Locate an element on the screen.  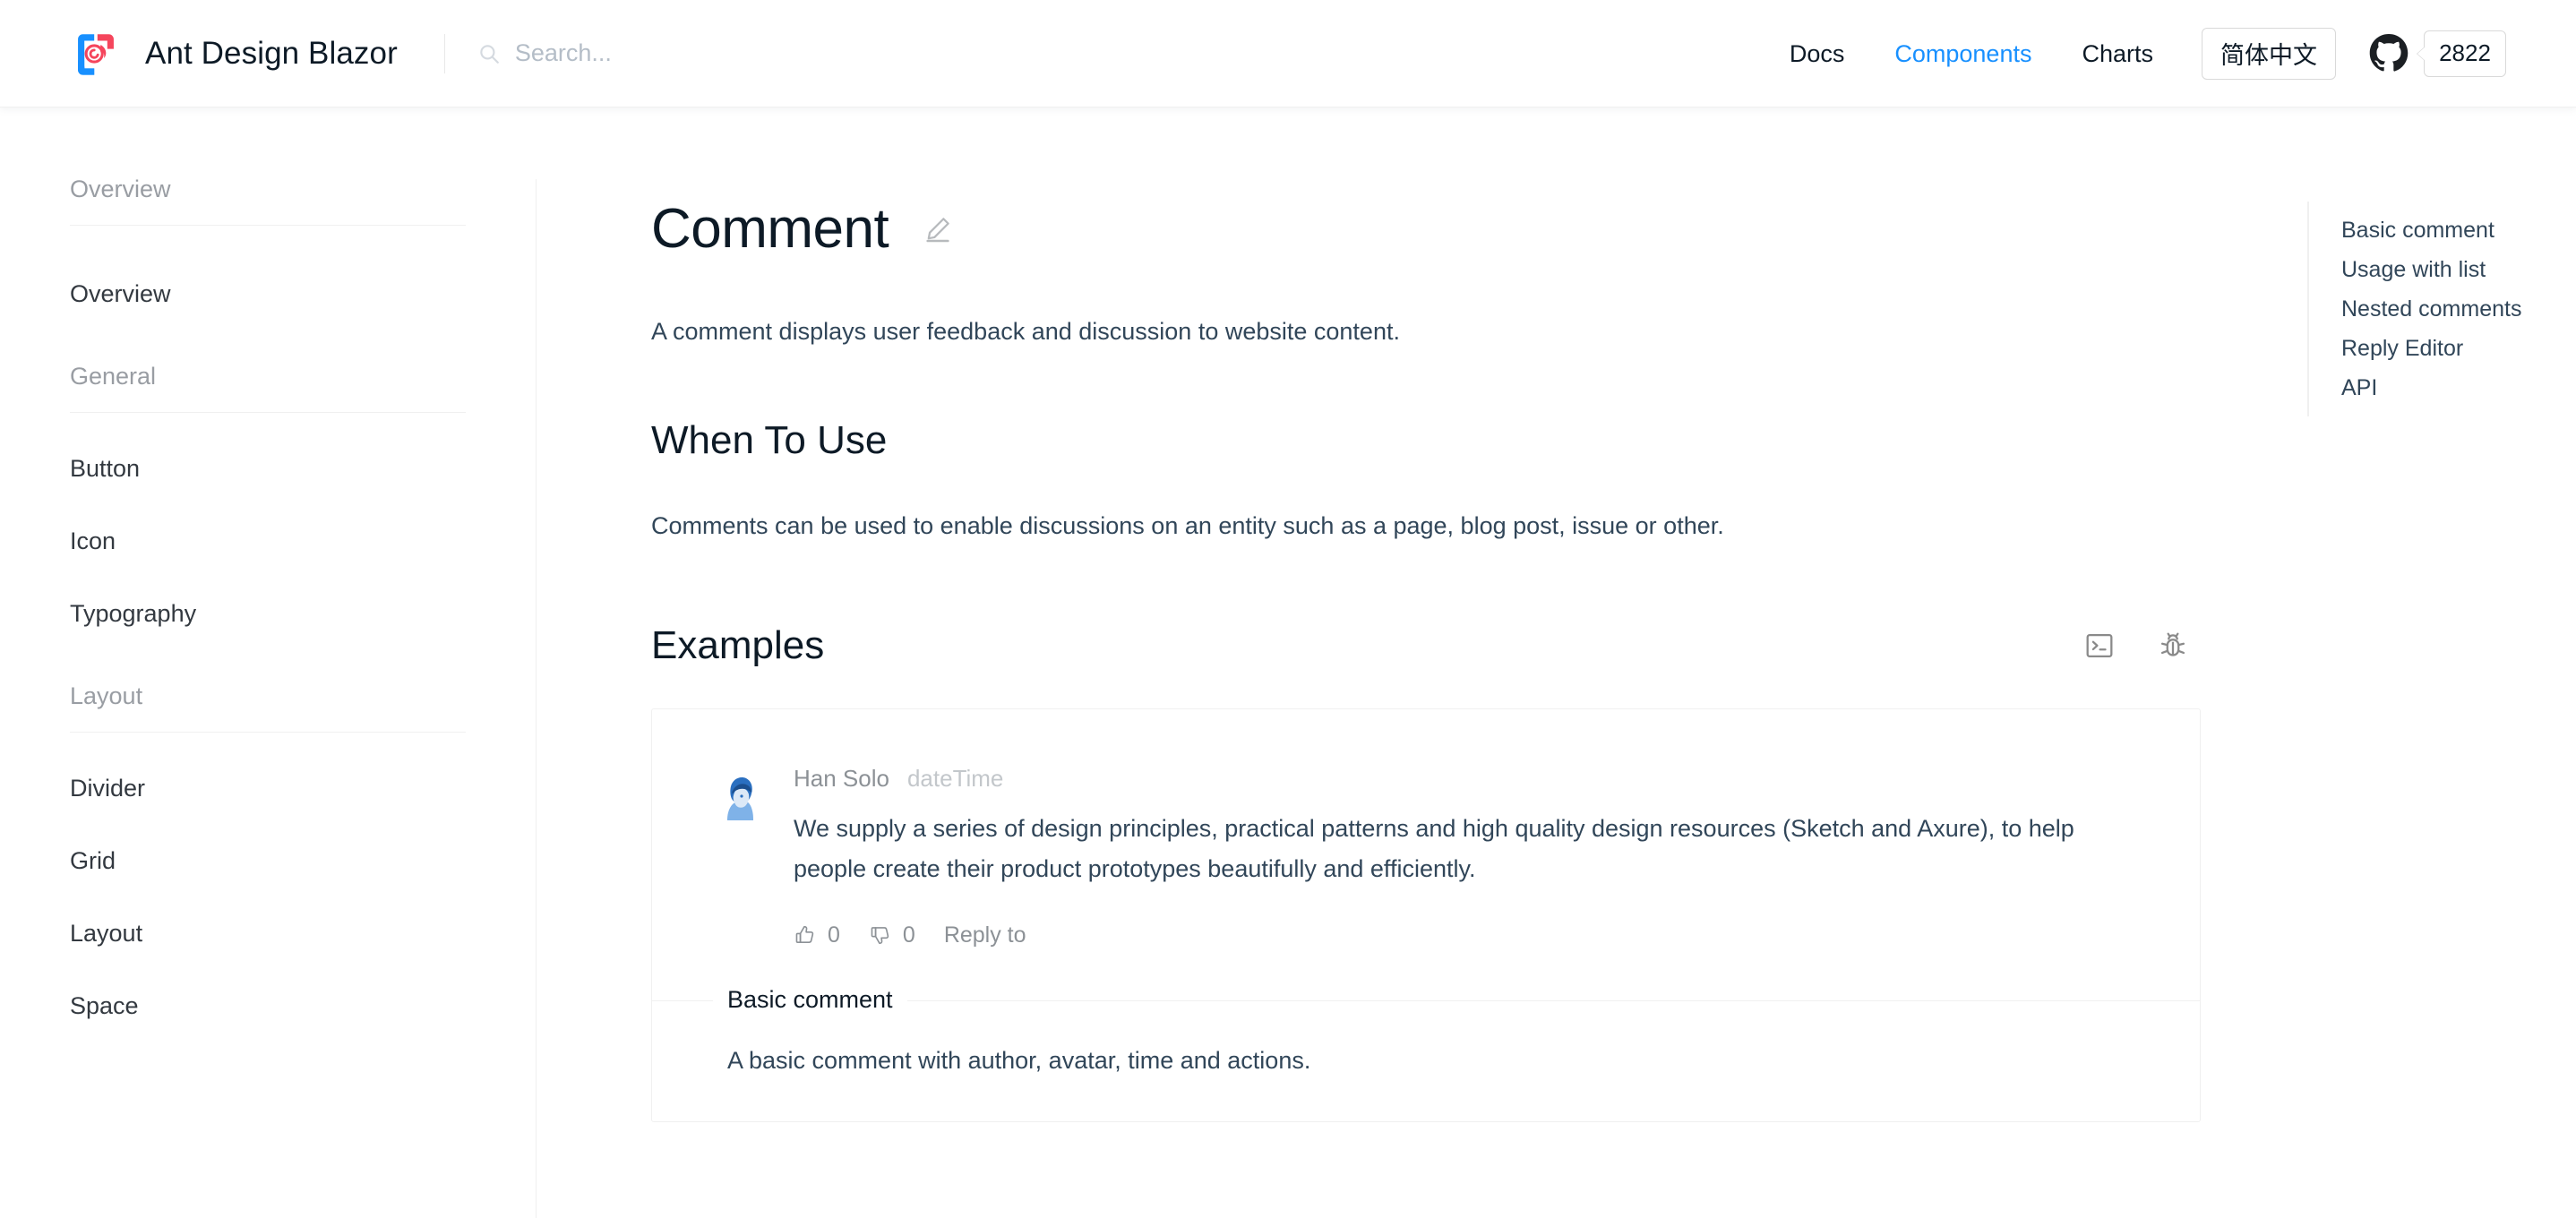
header-divider is located at coordinates (444, 53).